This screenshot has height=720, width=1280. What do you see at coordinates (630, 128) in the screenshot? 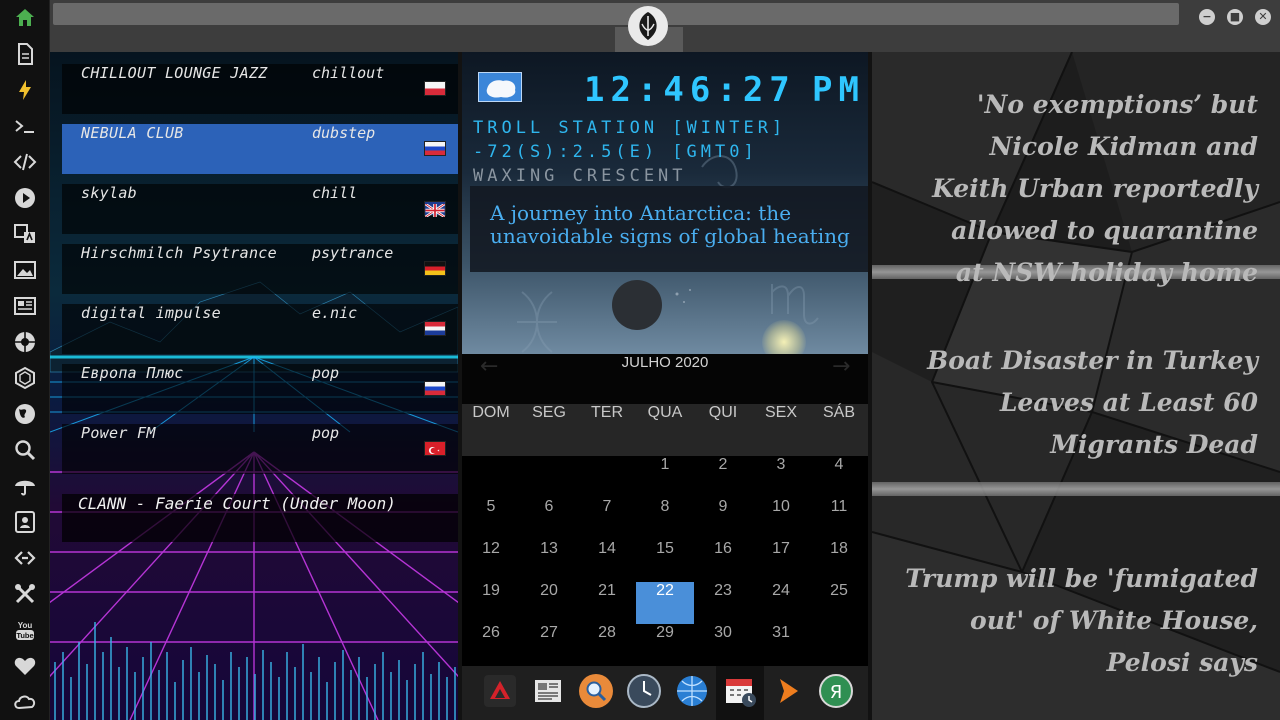
I see `station-label: TROLL STATION [WINTER]` at bounding box center [630, 128].